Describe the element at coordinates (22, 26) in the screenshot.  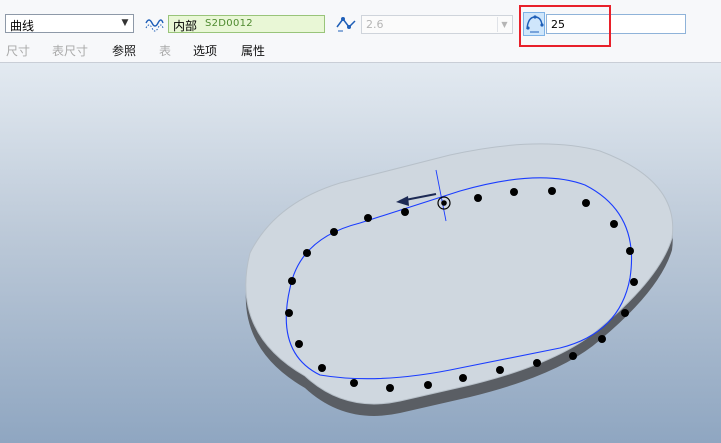
I see `pattern-type-value: 曲线` at that location.